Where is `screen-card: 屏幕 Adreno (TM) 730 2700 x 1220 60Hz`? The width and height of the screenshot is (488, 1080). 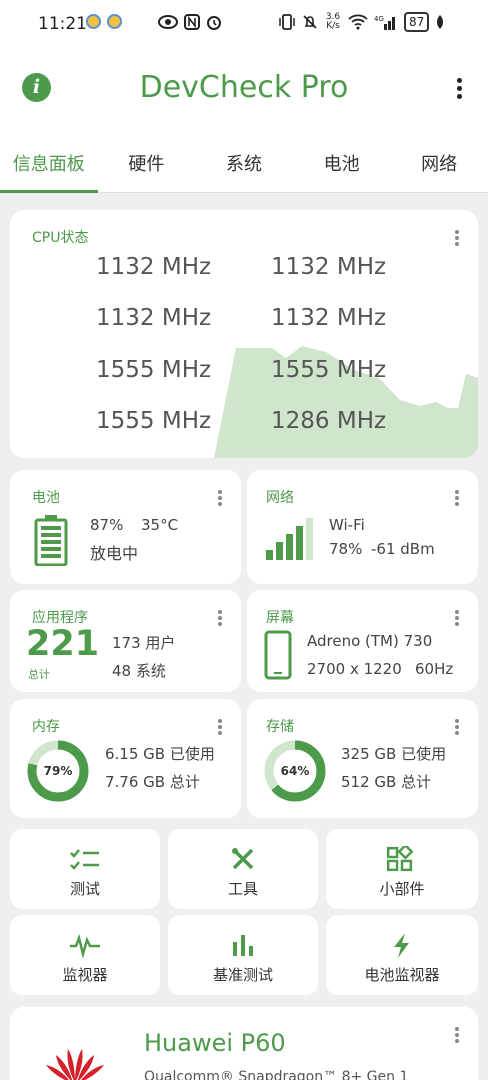 screen-card: 屏幕 Adreno (TM) 730 2700 x 1220 60Hz is located at coordinates (362, 641).